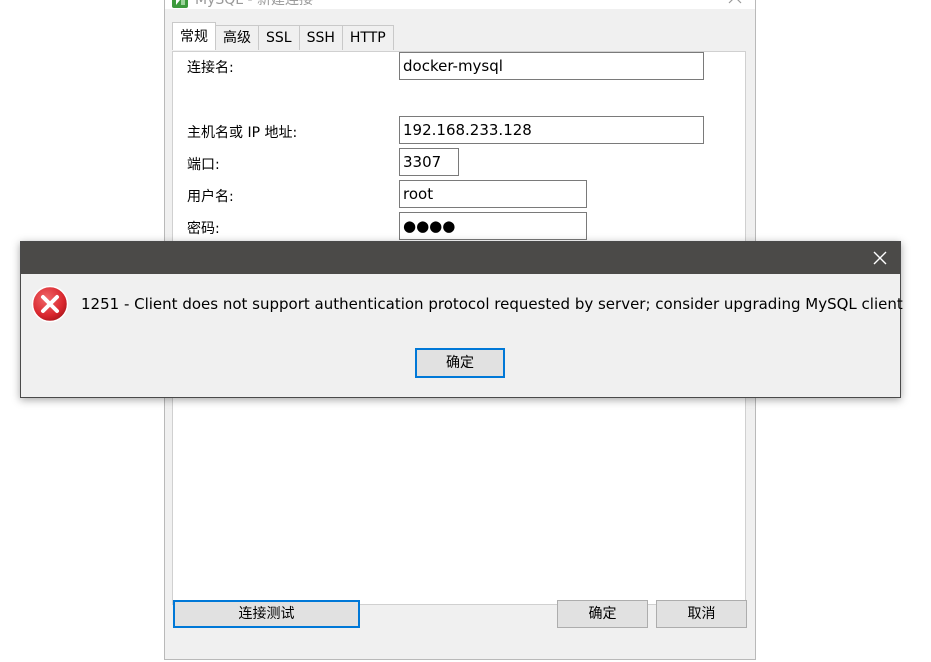 The height and width of the screenshot is (662, 931). I want to click on host-label: 主机名或 IP 地址:, so click(242, 133).